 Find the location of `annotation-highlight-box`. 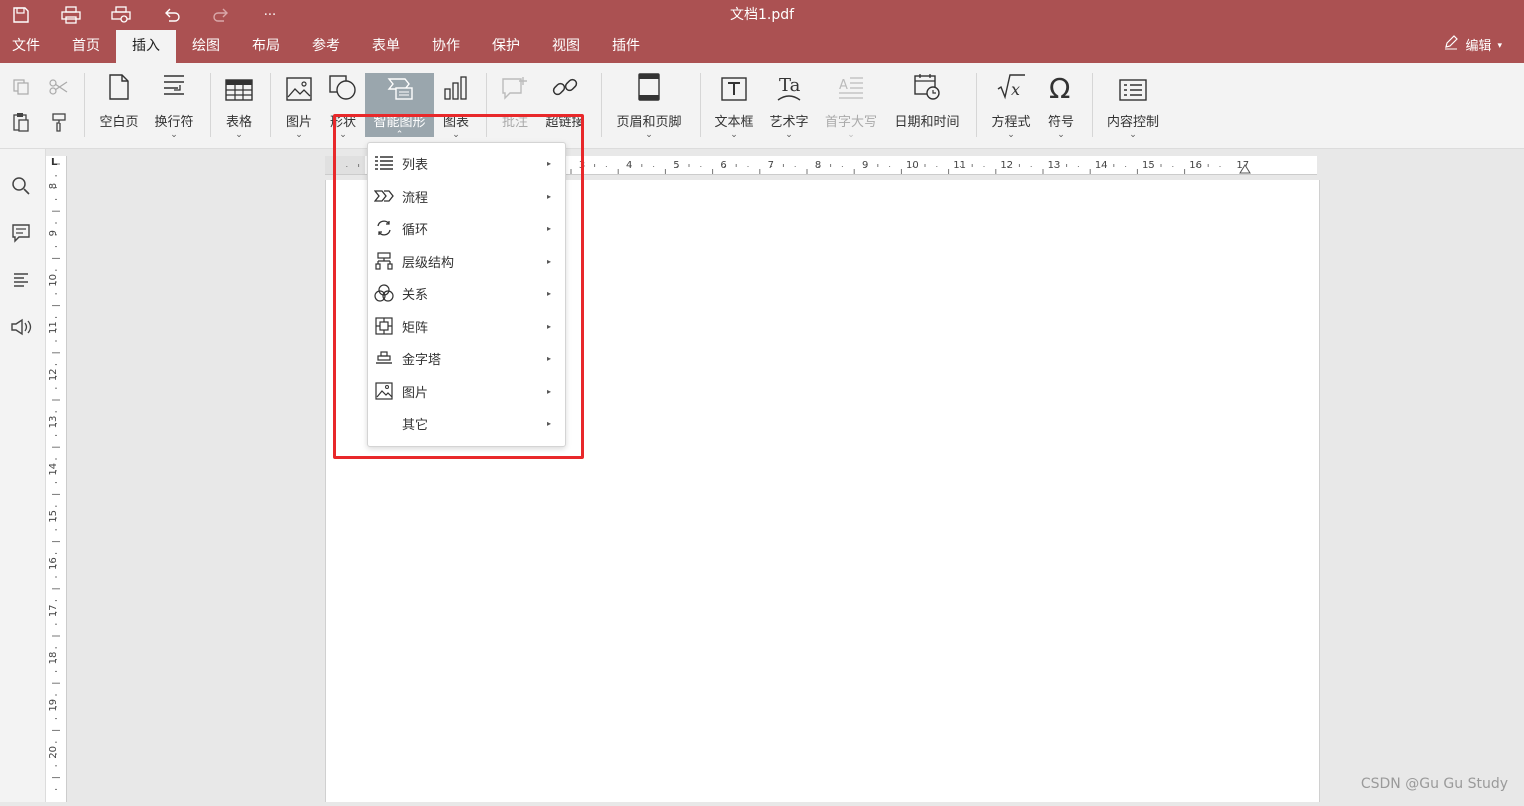

annotation-highlight-box is located at coordinates (458, 286).